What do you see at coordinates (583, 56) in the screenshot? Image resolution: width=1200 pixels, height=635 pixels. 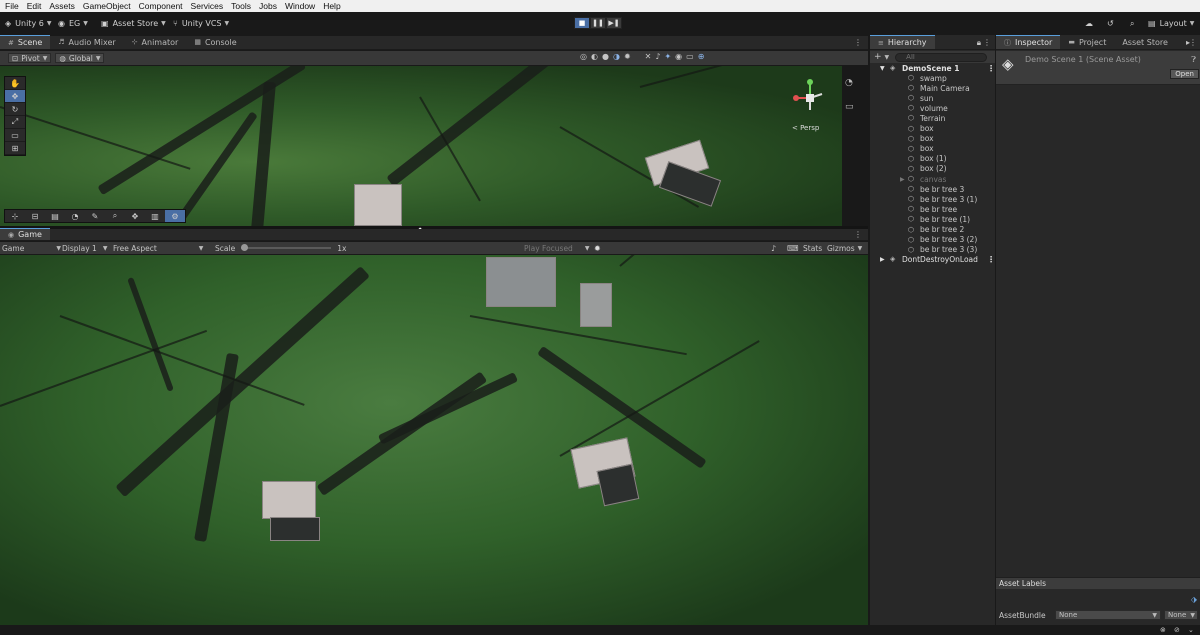 I see `wireframe-icon: ◎` at bounding box center [583, 56].